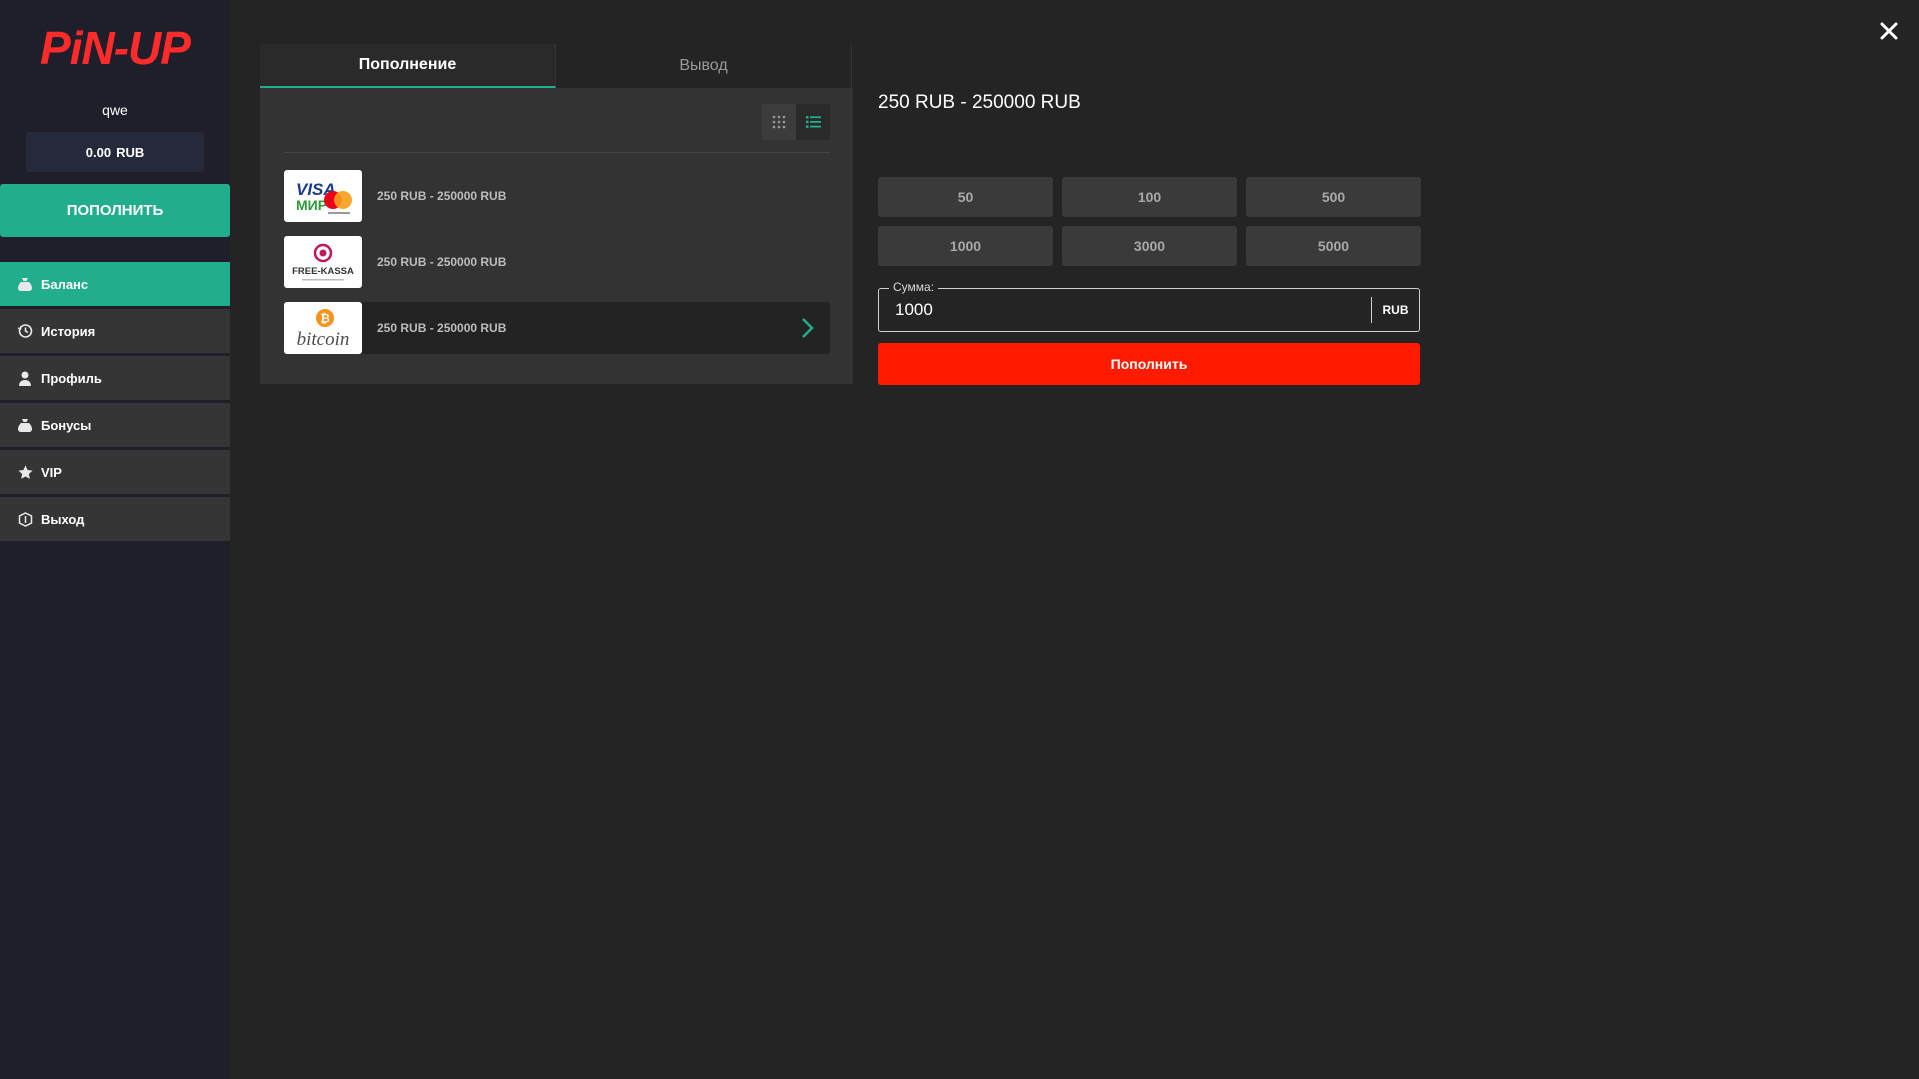 The image size is (1919, 1079). What do you see at coordinates (323, 196) in the screenshot?
I see `visa-mir-logo: VISA МИР` at bounding box center [323, 196].